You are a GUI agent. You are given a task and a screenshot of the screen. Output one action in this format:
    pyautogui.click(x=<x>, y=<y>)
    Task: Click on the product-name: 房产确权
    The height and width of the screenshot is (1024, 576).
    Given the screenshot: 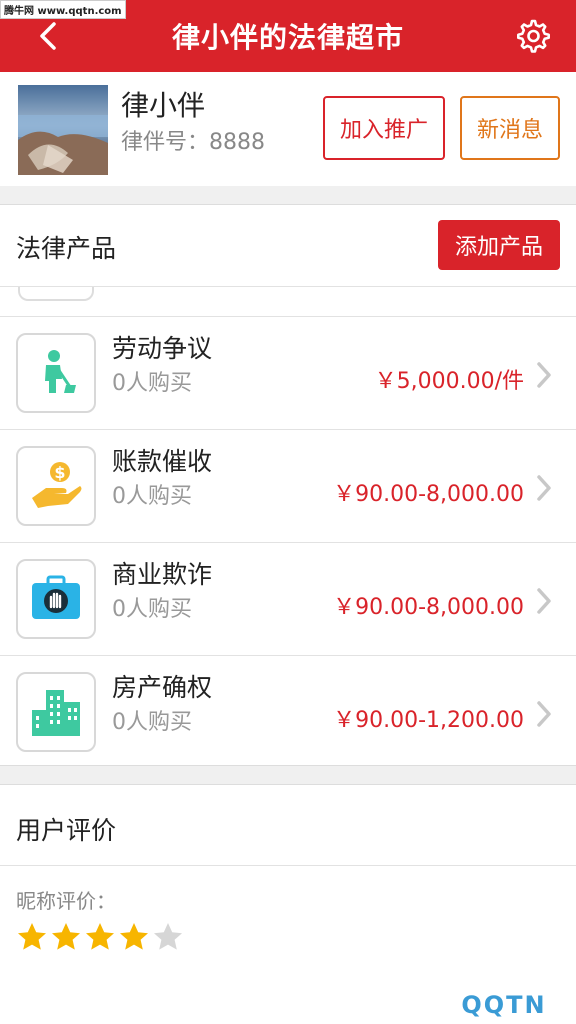 What is the action you would take?
    pyautogui.click(x=162, y=687)
    